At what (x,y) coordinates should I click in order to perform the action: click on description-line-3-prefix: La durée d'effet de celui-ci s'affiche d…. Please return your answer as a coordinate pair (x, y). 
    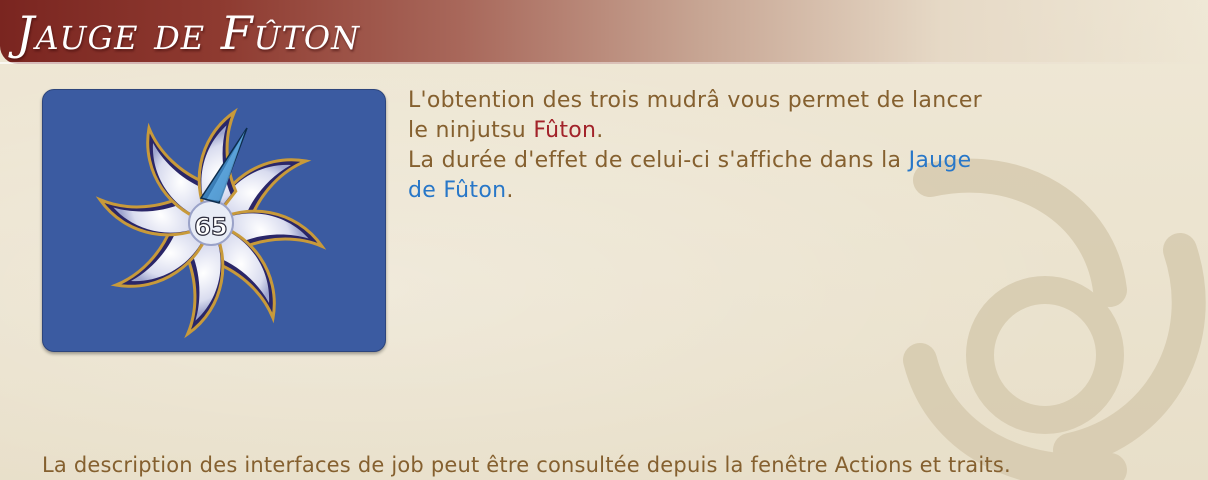
    Looking at the image, I should click on (658, 160).